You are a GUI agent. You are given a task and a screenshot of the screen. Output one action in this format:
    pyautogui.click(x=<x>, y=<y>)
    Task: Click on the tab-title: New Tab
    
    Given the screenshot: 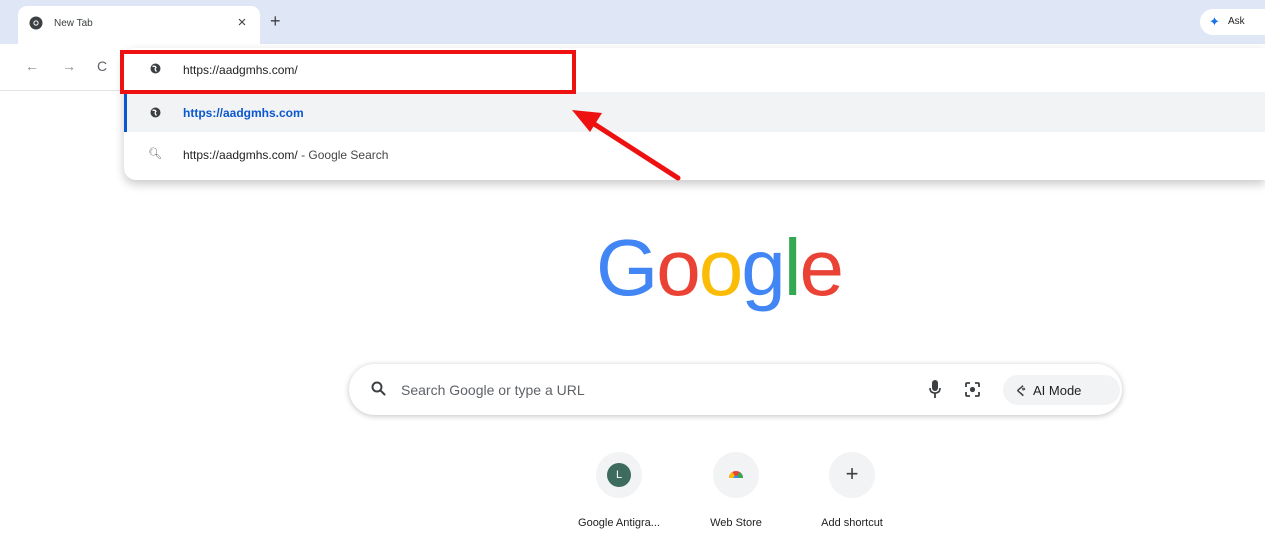 What is the action you would take?
    pyautogui.click(x=73, y=23)
    